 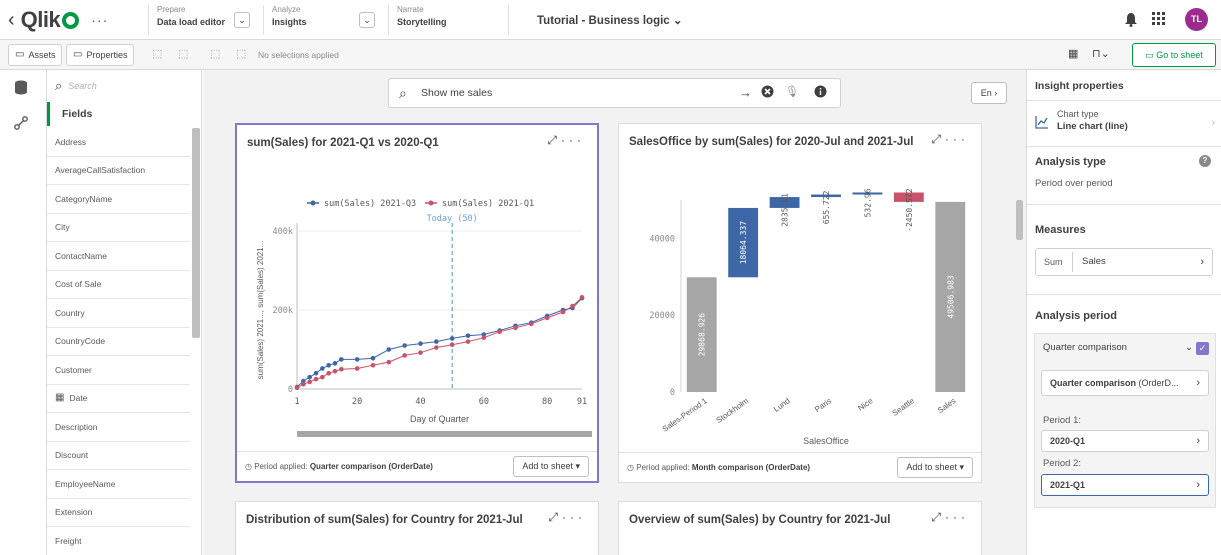 I want to click on clear-selections-icon: ⬚, so click(x=215, y=53).